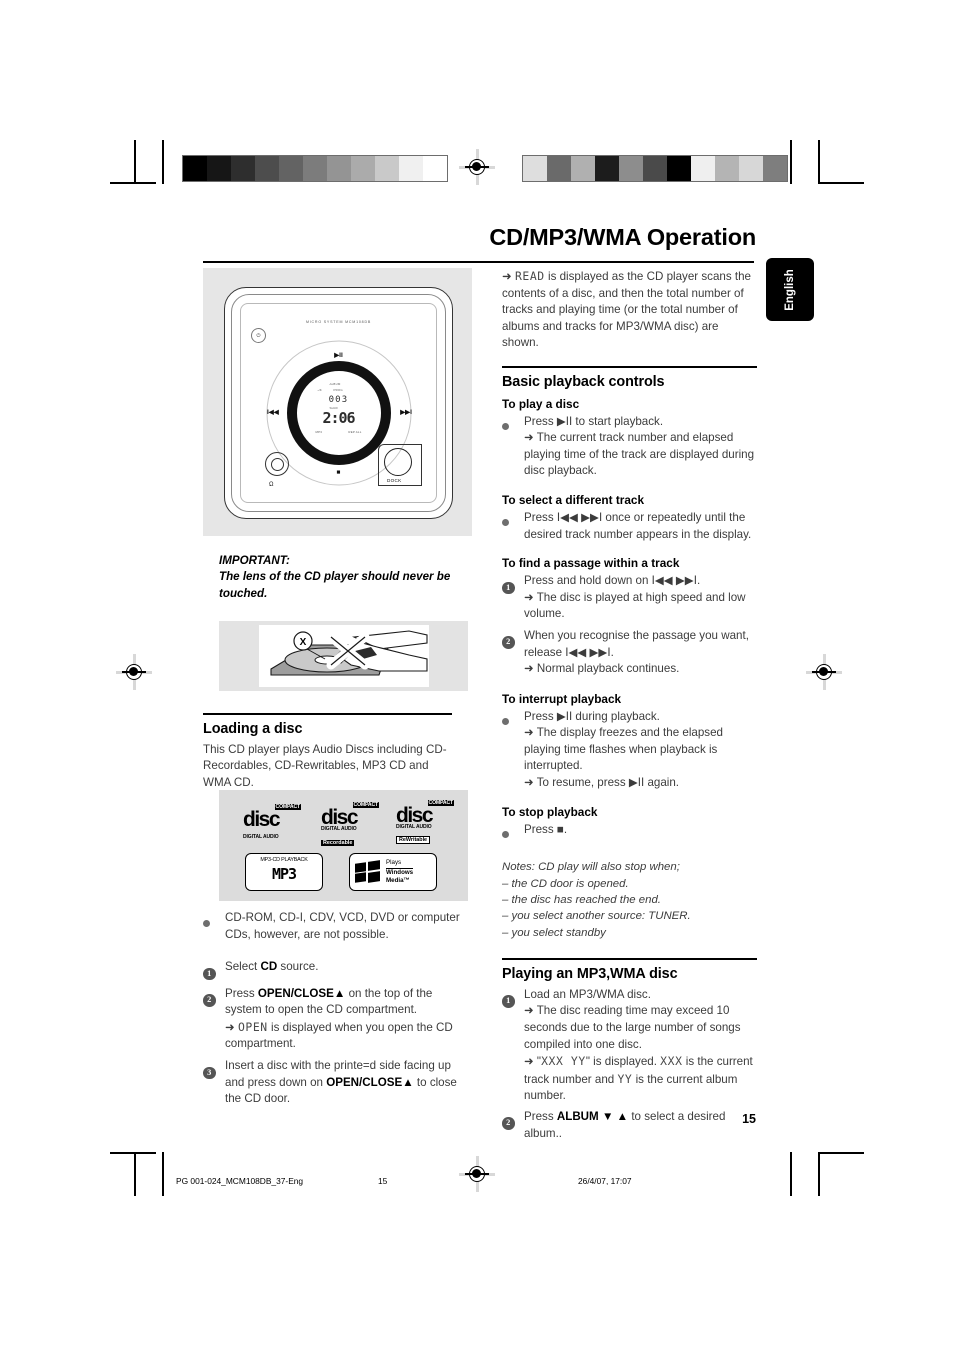  Describe the element at coordinates (271, 822) in the screenshot. I see `logo-compact-disc-digital-audio: COMPACT disc DIGITAL AUDIO` at that location.